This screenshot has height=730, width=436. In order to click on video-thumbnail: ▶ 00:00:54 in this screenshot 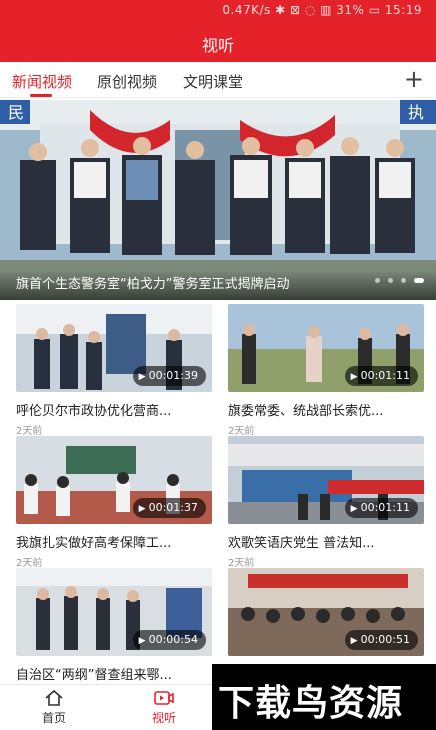, I will do `click(114, 612)`.